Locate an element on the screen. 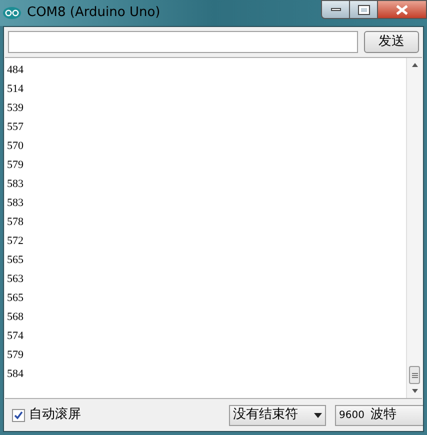 Image resolution: width=427 pixels, height=435 pixels. output-line: 557 is located at coordinates (15, 127).